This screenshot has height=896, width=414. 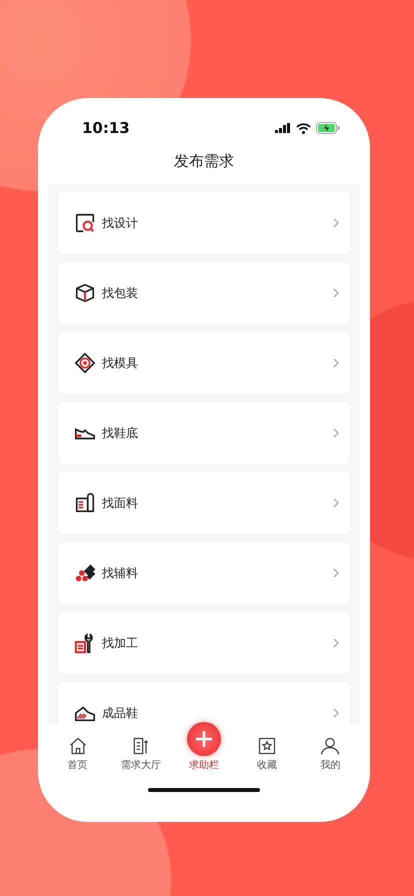 What do you see at coordinates (267, 754) in the screenshot?
I see `tab-bar-item: 收藏` at bounding box center [267, 754].